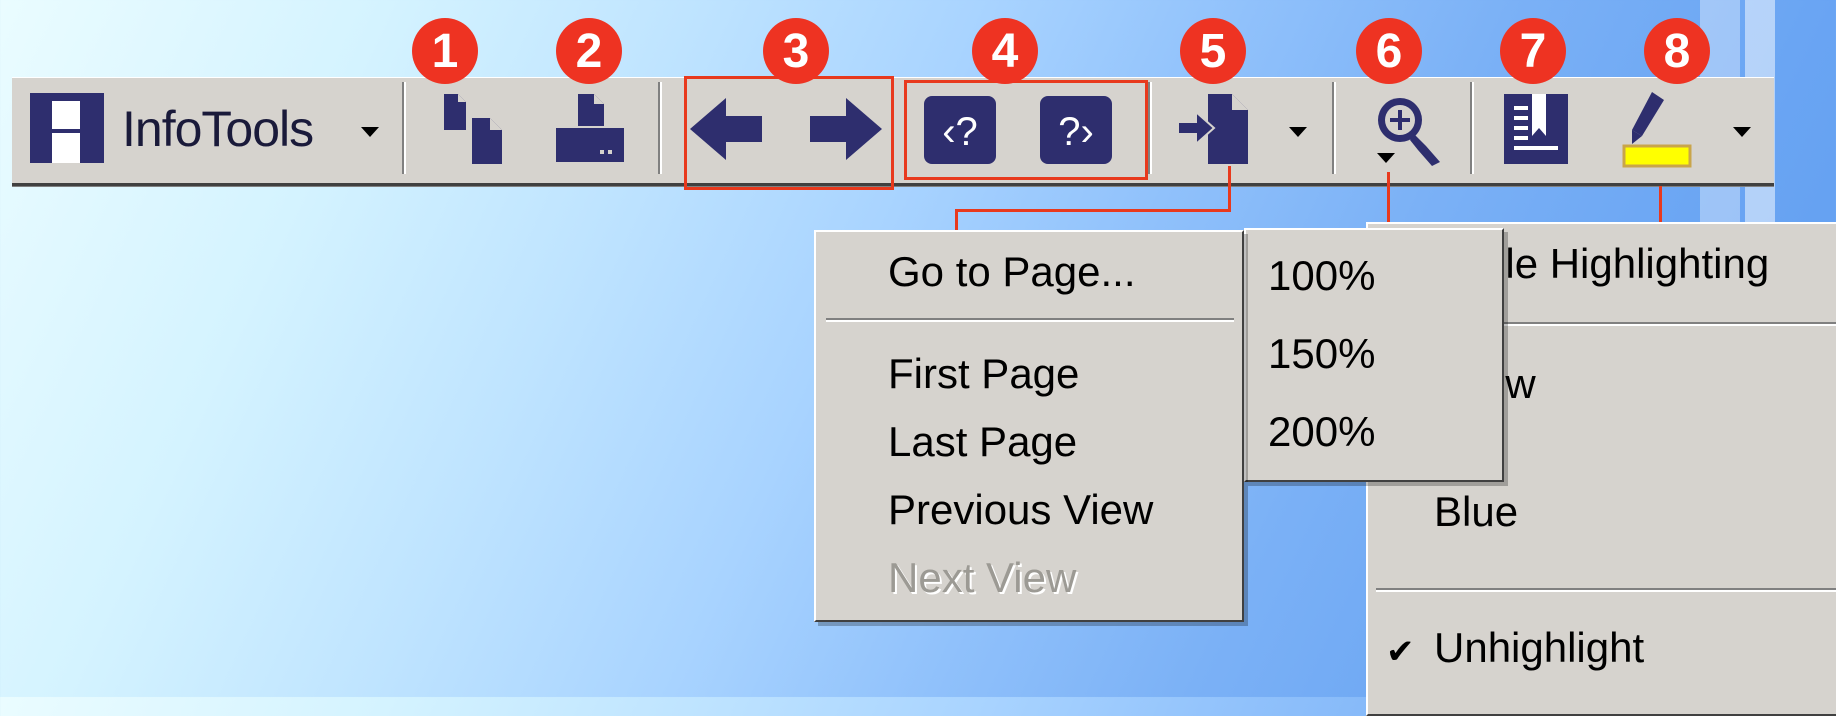 Image resolution: width=1836 pixels, height=716 pixels. What do you see at coordinates (983, 374) in the screenshot?
I see `first-page-item: First Page` at bounding box center [983, 374].